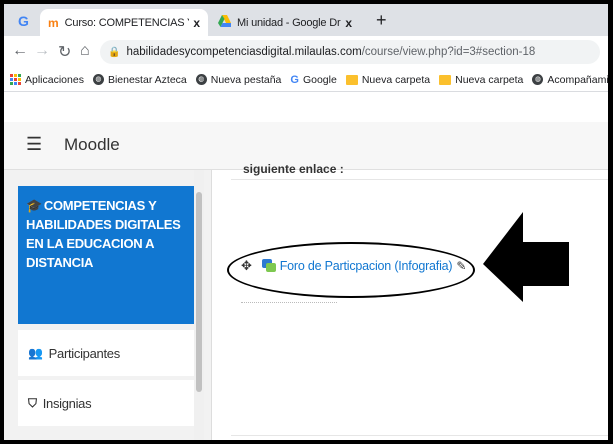 This screenshot has width=613, height=444. I want to click on shield-icon: ⛉, so click(32, 402).